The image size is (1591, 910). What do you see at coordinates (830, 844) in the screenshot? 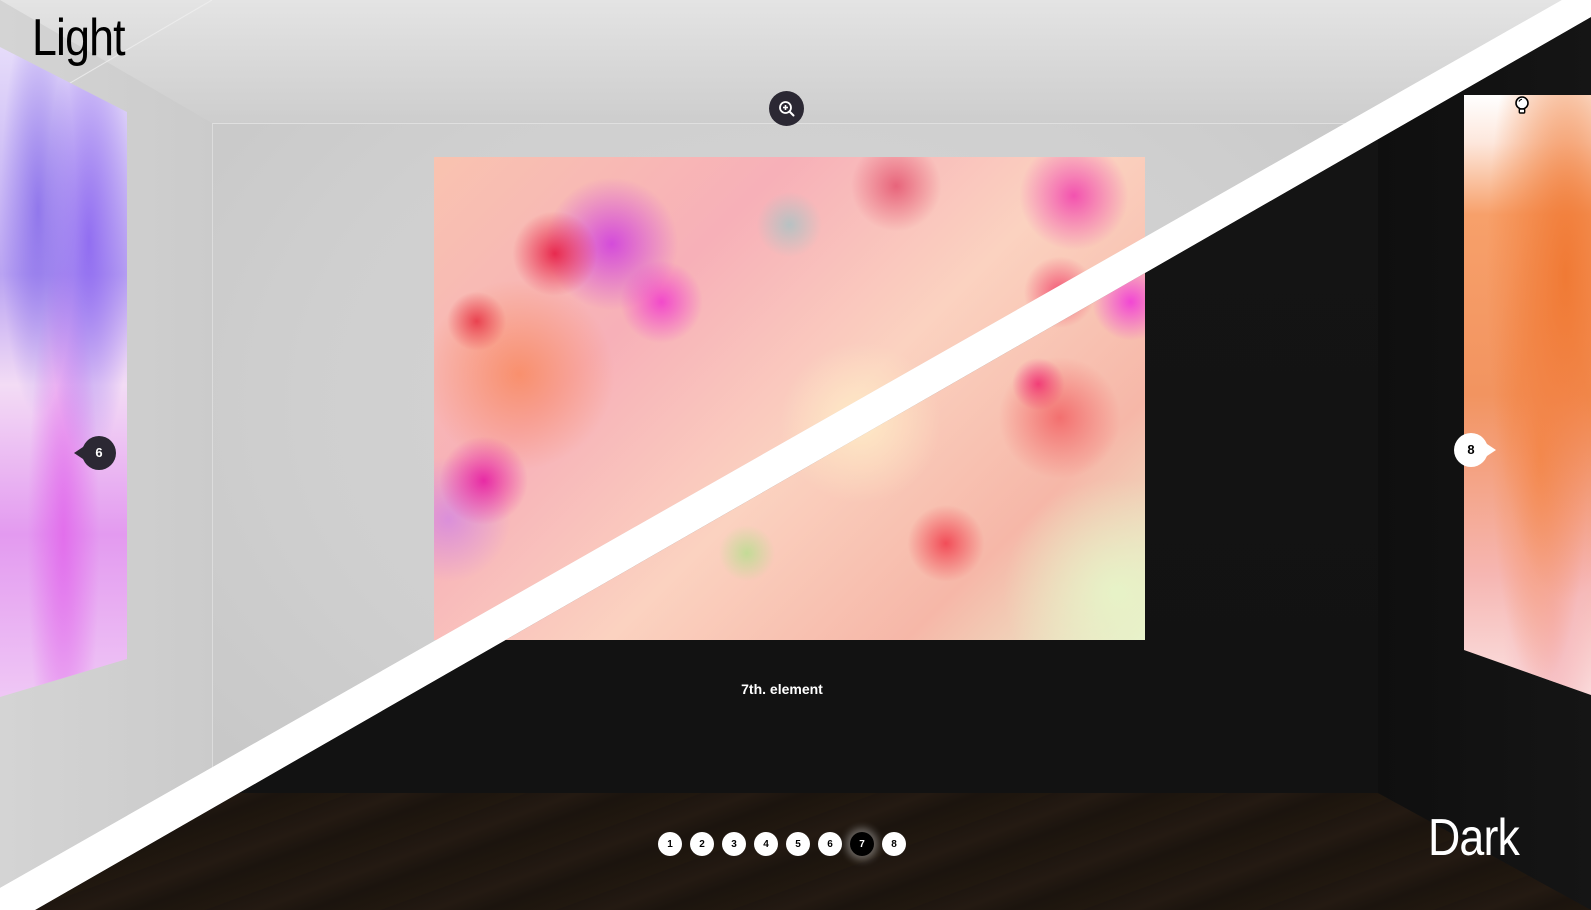
I see `page-dot-6: 6` at bounding box center [830, 844].